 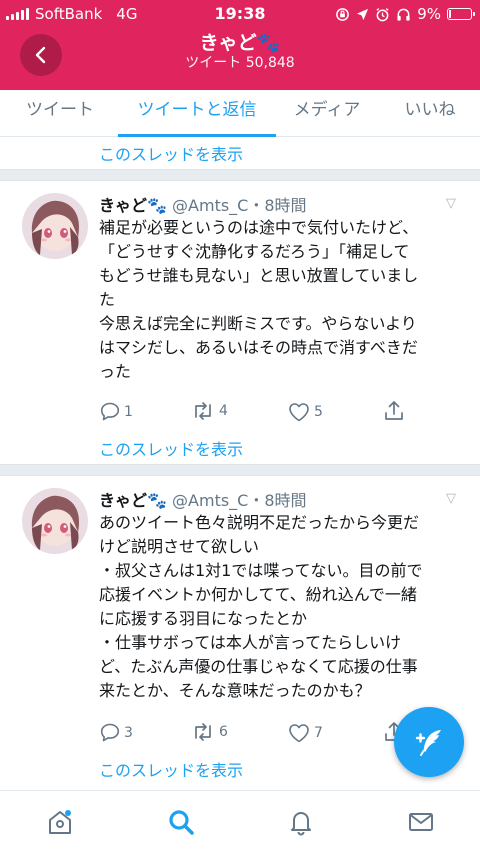 What do you see at coordinates (240, 14) in the screenshot?
I see `status-bar: SoftBank 4G 19:38 9%` at bounding box center [240, 14].